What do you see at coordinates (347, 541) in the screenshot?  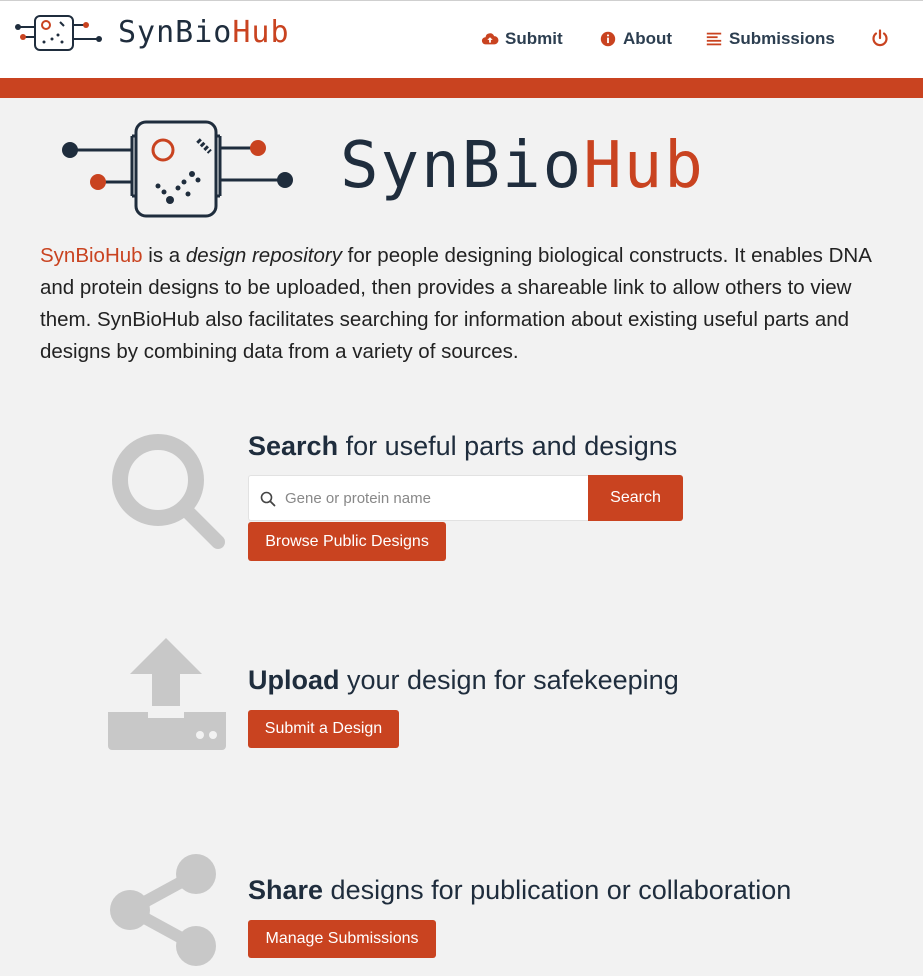 I see `browse-public-designs-button: Browse Public Designs` at bounding box center [347, 541].